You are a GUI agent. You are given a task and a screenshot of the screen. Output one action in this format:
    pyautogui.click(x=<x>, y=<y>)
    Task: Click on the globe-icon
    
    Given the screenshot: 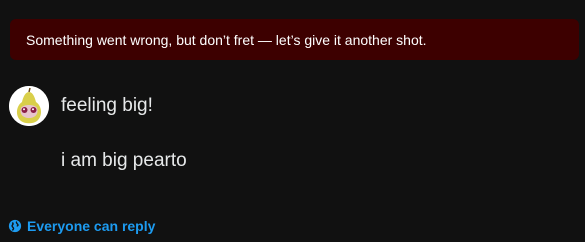 What is the action you would take?
    pyautogui.click(x=15, y=226)
    